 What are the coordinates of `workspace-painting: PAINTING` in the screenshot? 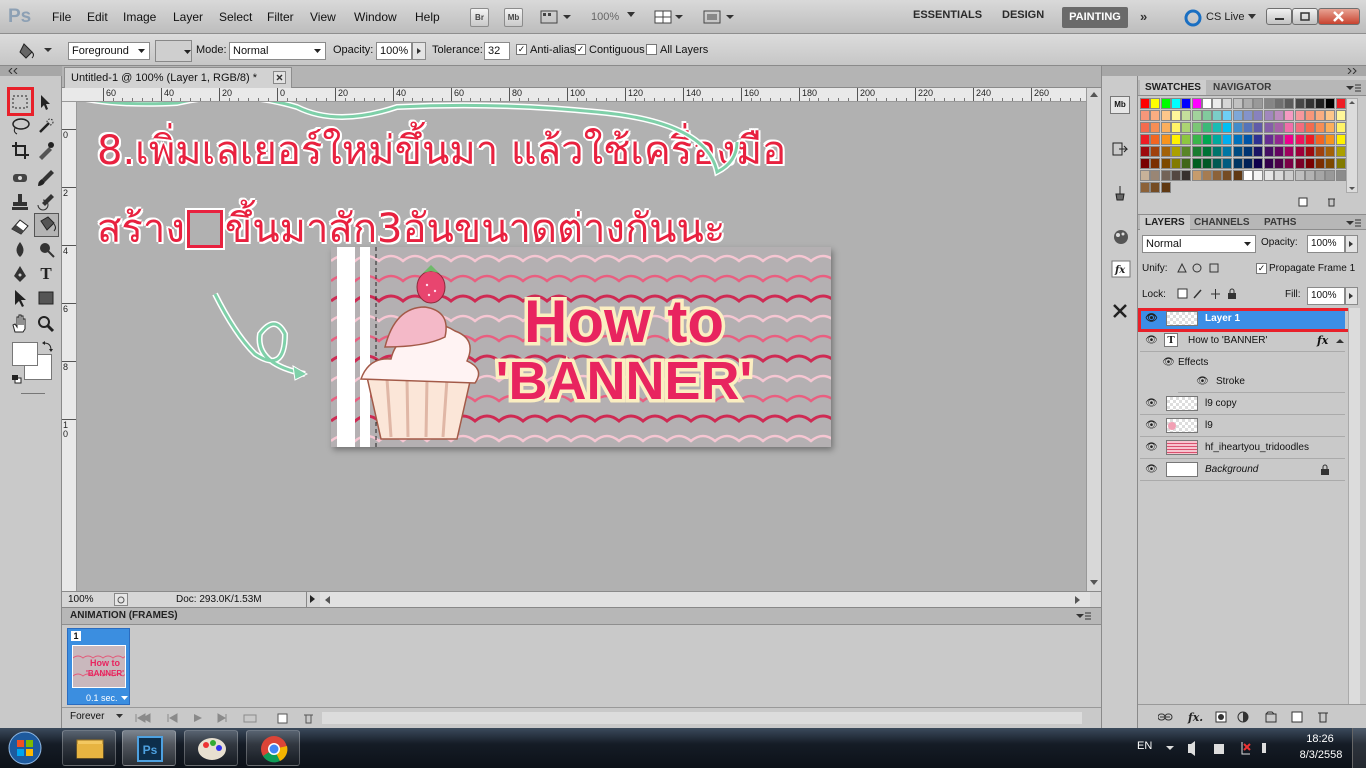 It's located at (1095, 17).